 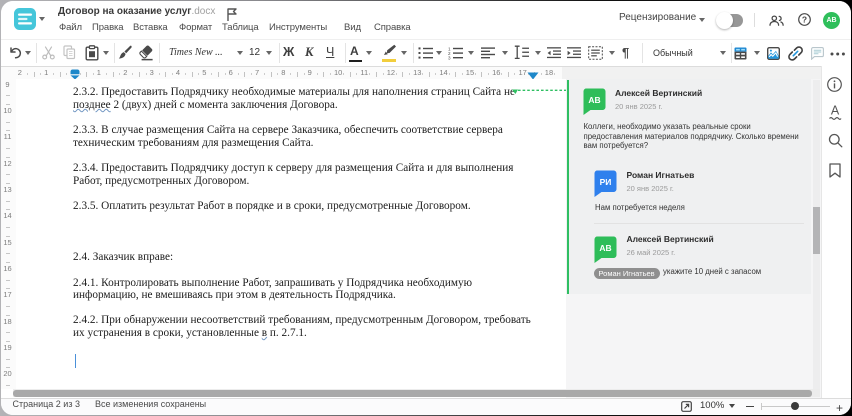 What do you see at coordinates (449, 58) in the screenshot?
I see `svg-text: 3` at bounding box center [449, 58].